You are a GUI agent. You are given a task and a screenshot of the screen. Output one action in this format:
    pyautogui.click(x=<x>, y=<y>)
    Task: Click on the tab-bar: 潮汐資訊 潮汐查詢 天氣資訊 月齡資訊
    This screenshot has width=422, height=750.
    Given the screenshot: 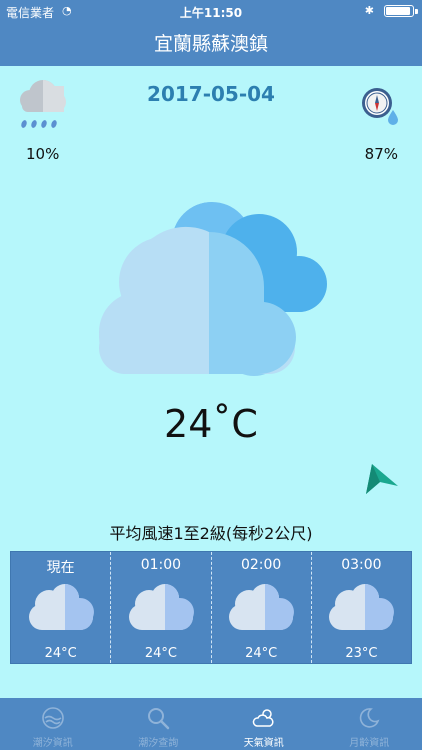 What is the action you would take?
    pyautogui.click(x=211, y=724)
    